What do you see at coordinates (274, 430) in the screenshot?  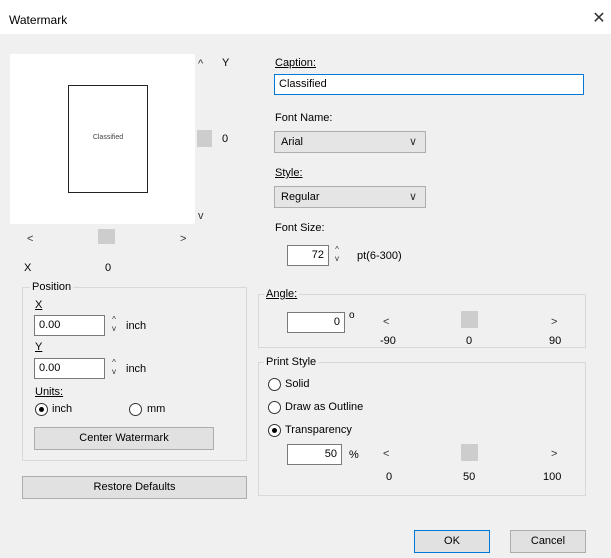 I see `transparency-radio` at bounding box center [274, 430].